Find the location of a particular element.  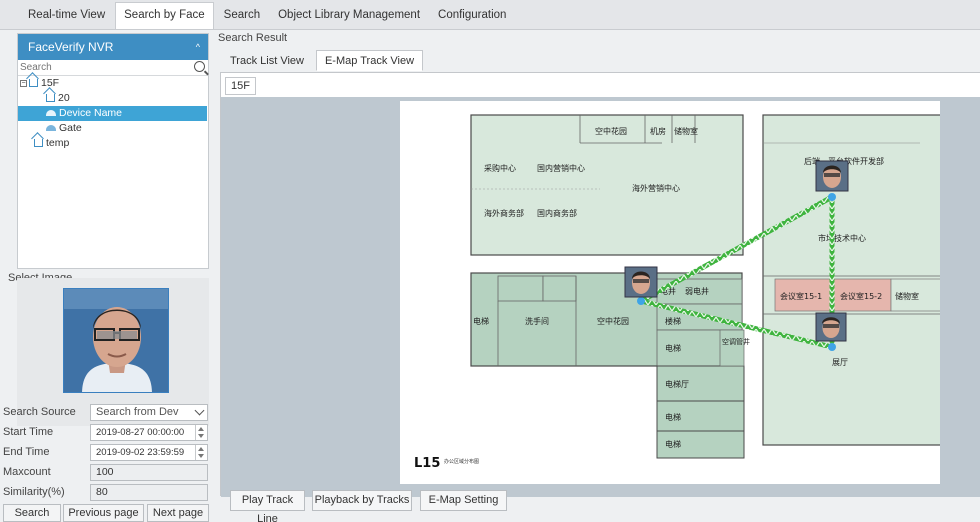

room-label: 洗手间 is located at coordinates (537, 321).